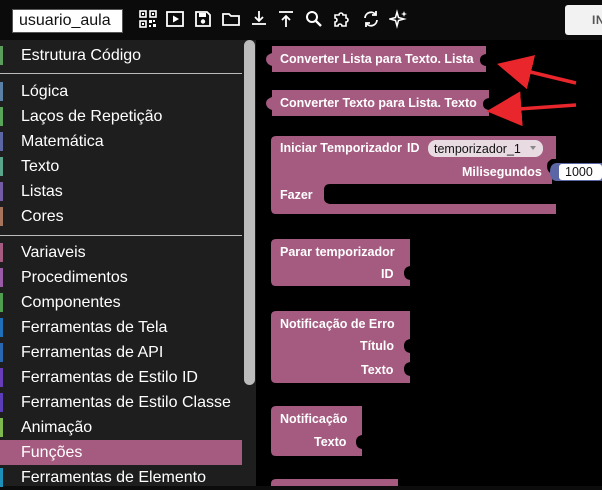 The image size is (602, 490). I want to click on category-label: Ferramentas de Tela, so click(94, 327).